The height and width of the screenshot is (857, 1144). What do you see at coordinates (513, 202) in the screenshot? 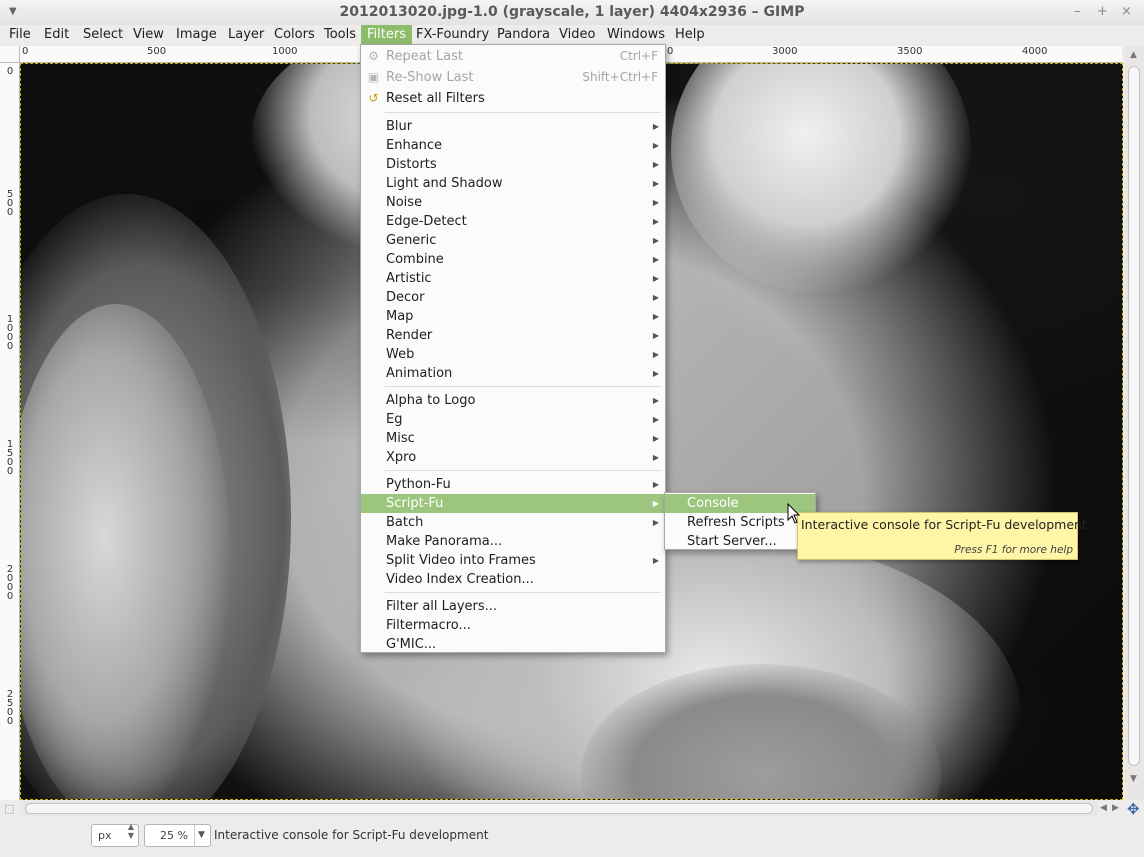
I see `menu-item-noise: Noise ▶` at bounding box center [513, 202].